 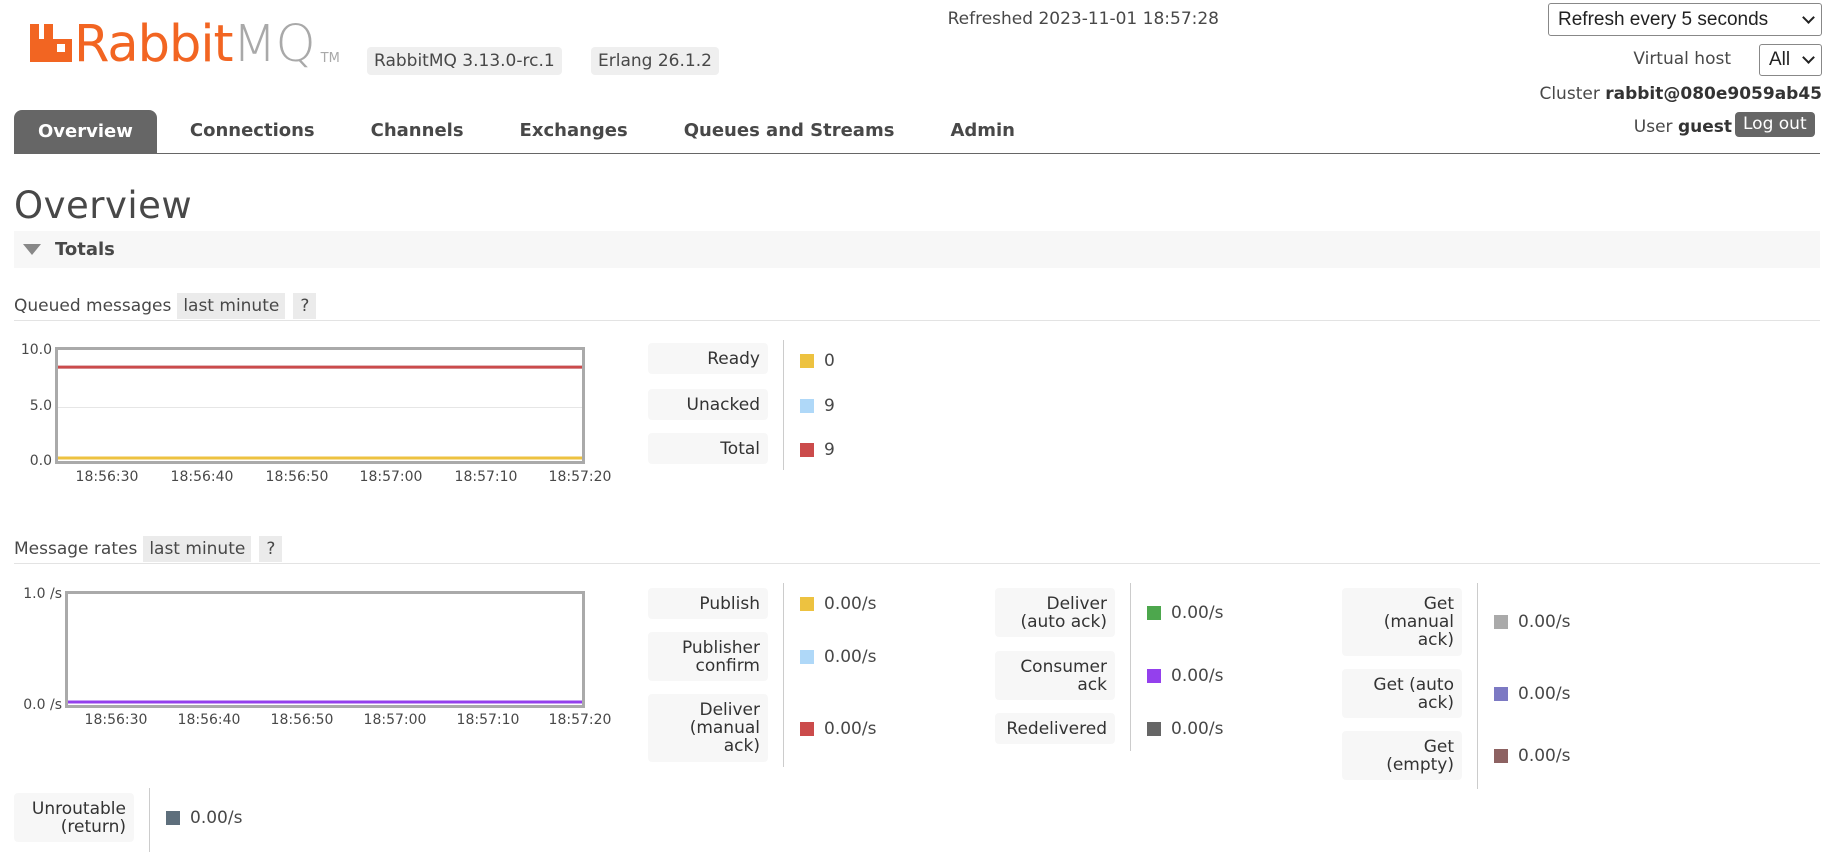 What do you see at coordinates (36, 350) in the screenshot?
I see `y-tick-label: 10.0` at bounding box center [36, 350].